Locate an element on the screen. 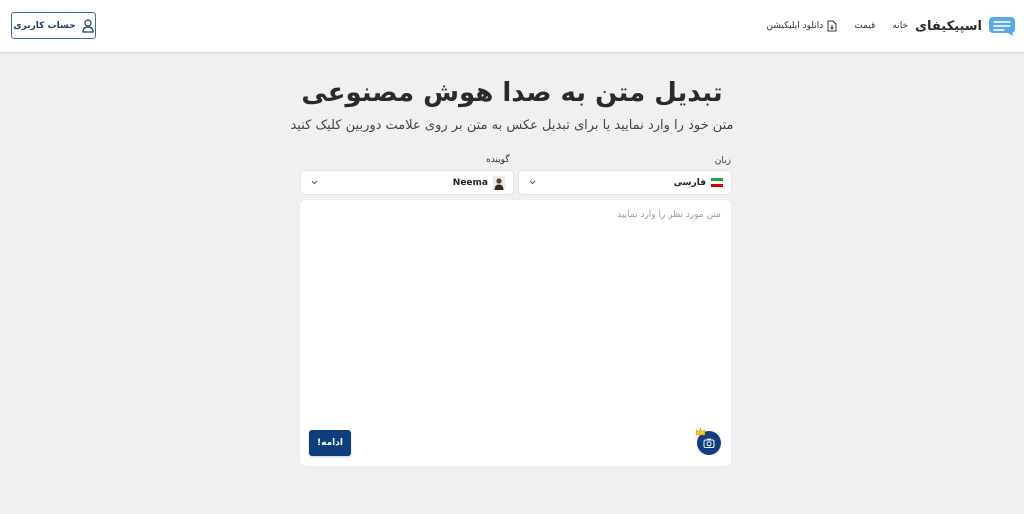  language-selected: فارسی is located at coordinates (698, 182).